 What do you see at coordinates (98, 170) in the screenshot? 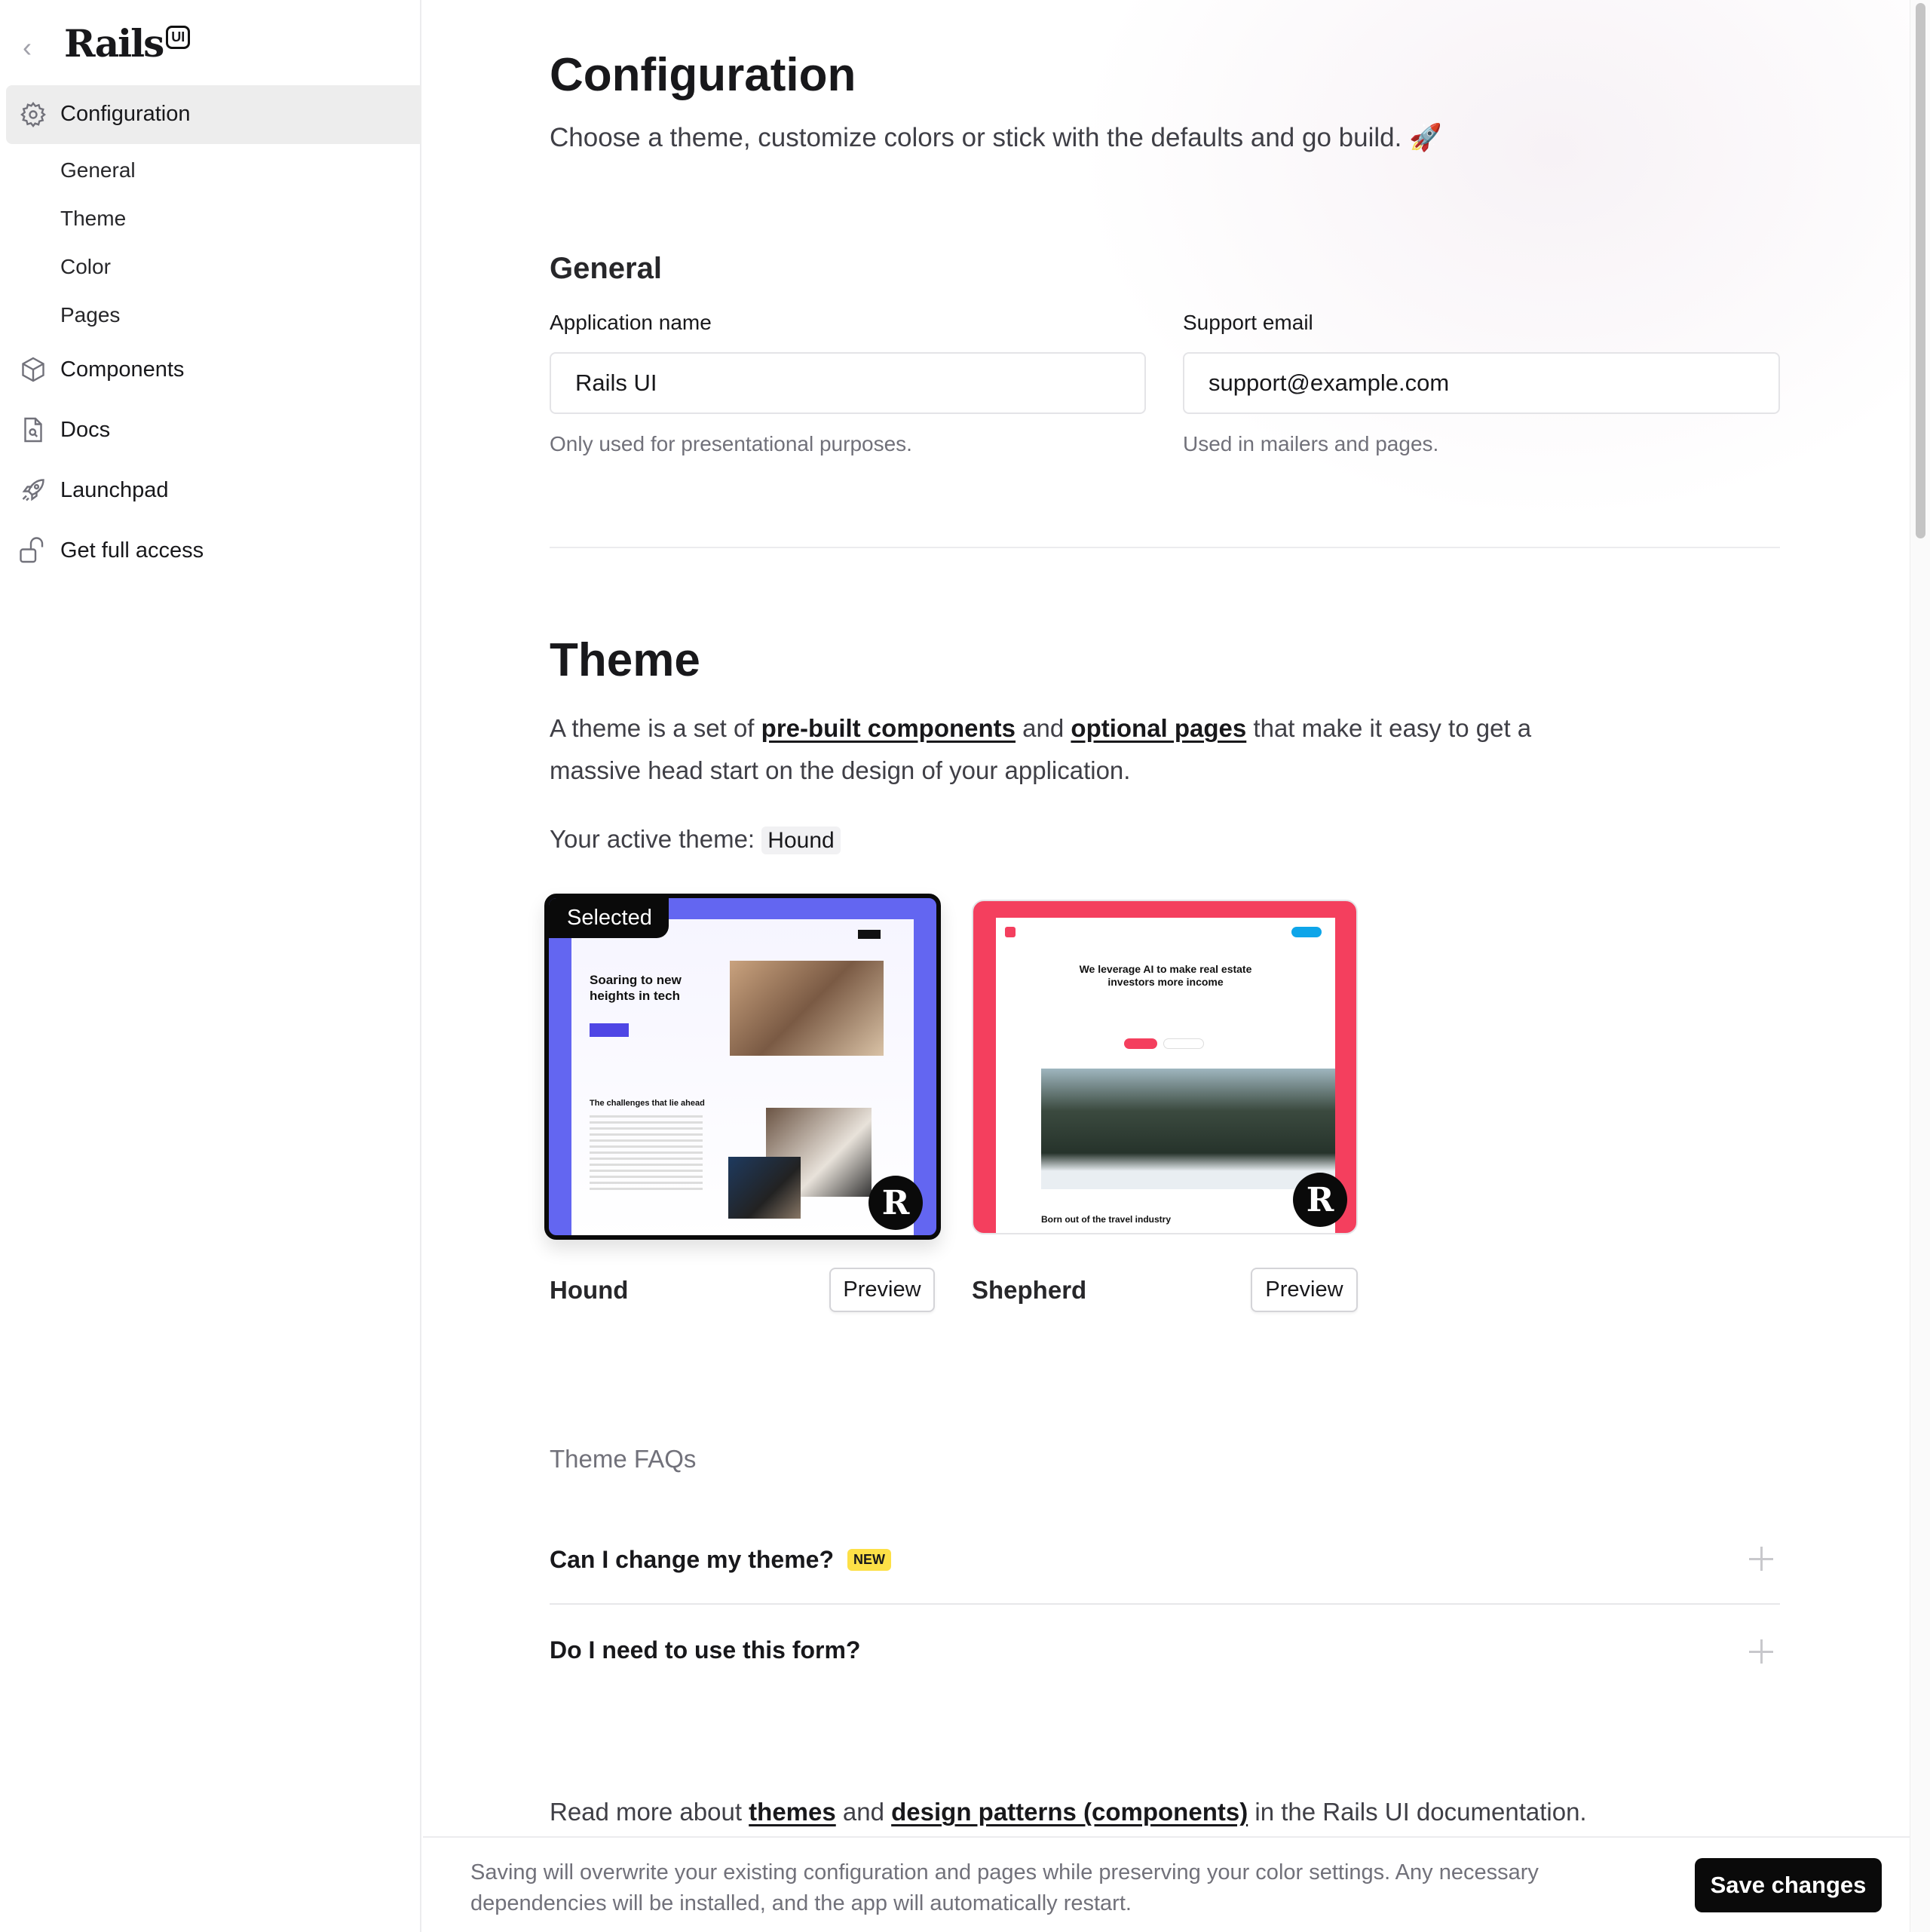
I see `sidebar-subitem-general: General` at bounding box center [98, 170].